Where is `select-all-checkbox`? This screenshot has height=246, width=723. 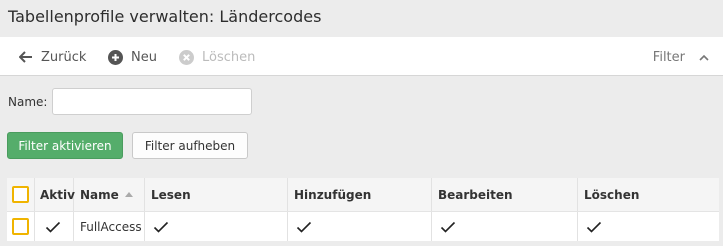
select-all-checkbox is located at coordinates (20, 194).